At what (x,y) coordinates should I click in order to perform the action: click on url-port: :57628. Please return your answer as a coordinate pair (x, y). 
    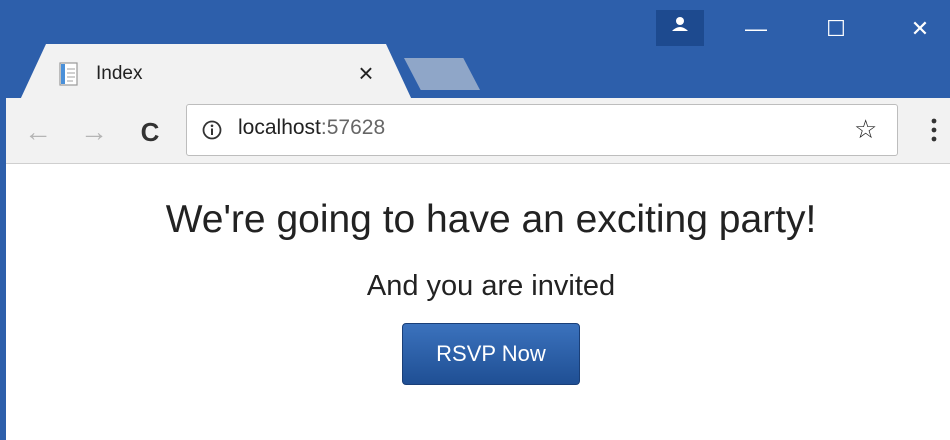
    Looking at the image, I should click on (353, 127).